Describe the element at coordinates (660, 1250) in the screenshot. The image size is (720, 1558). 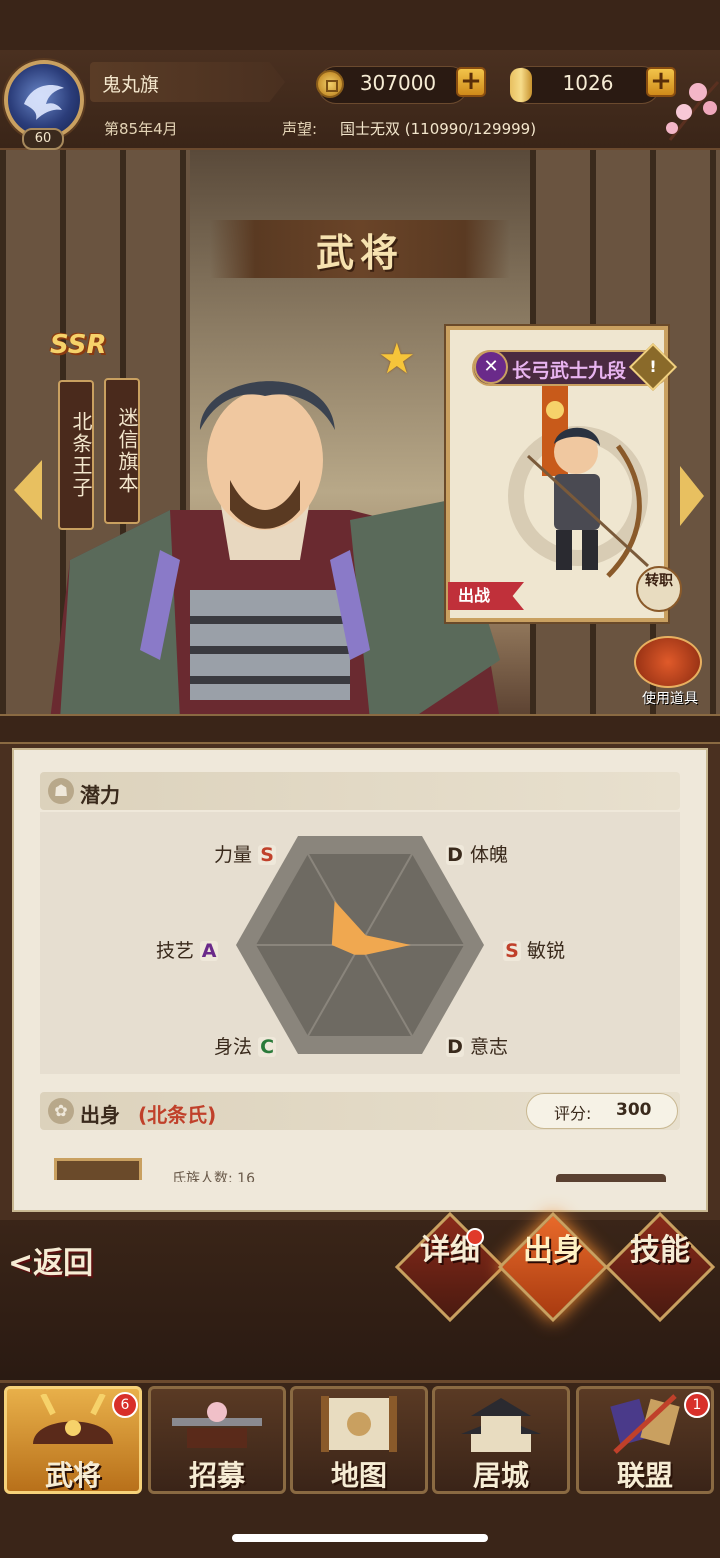
I see `skill-tab-label: 技能` at that location.